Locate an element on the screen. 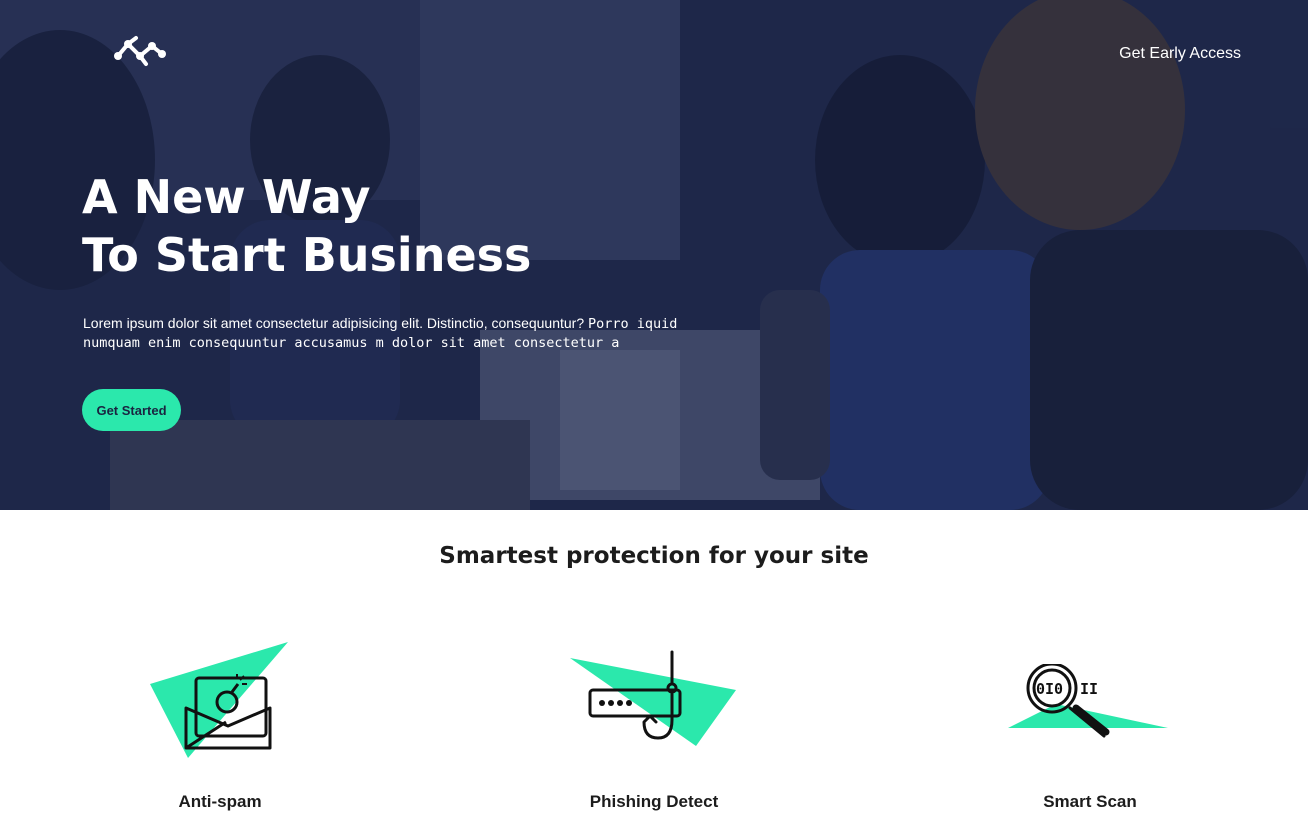 The width and height of the screenshot is (1308, 816). svg-text: 0I0 is located at coordinates (1049, 689).